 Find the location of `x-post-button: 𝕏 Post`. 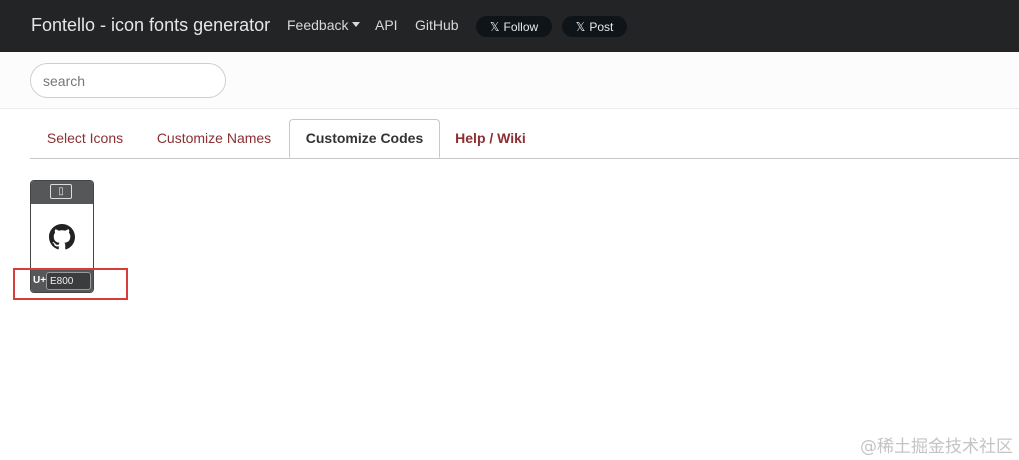

x-post-button: 𝕏 Post is located at coordinates (594, 26).